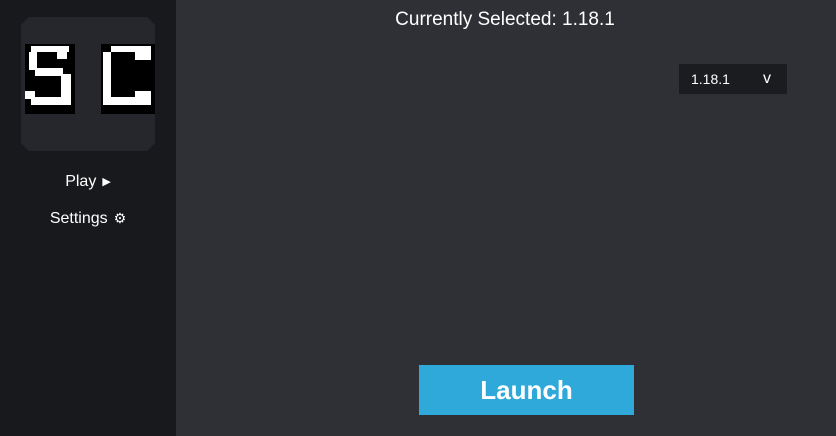  Describe the element at coordinates (78, 218) in the screenshot. I see `sidebar-item-label: Settings` at that location.